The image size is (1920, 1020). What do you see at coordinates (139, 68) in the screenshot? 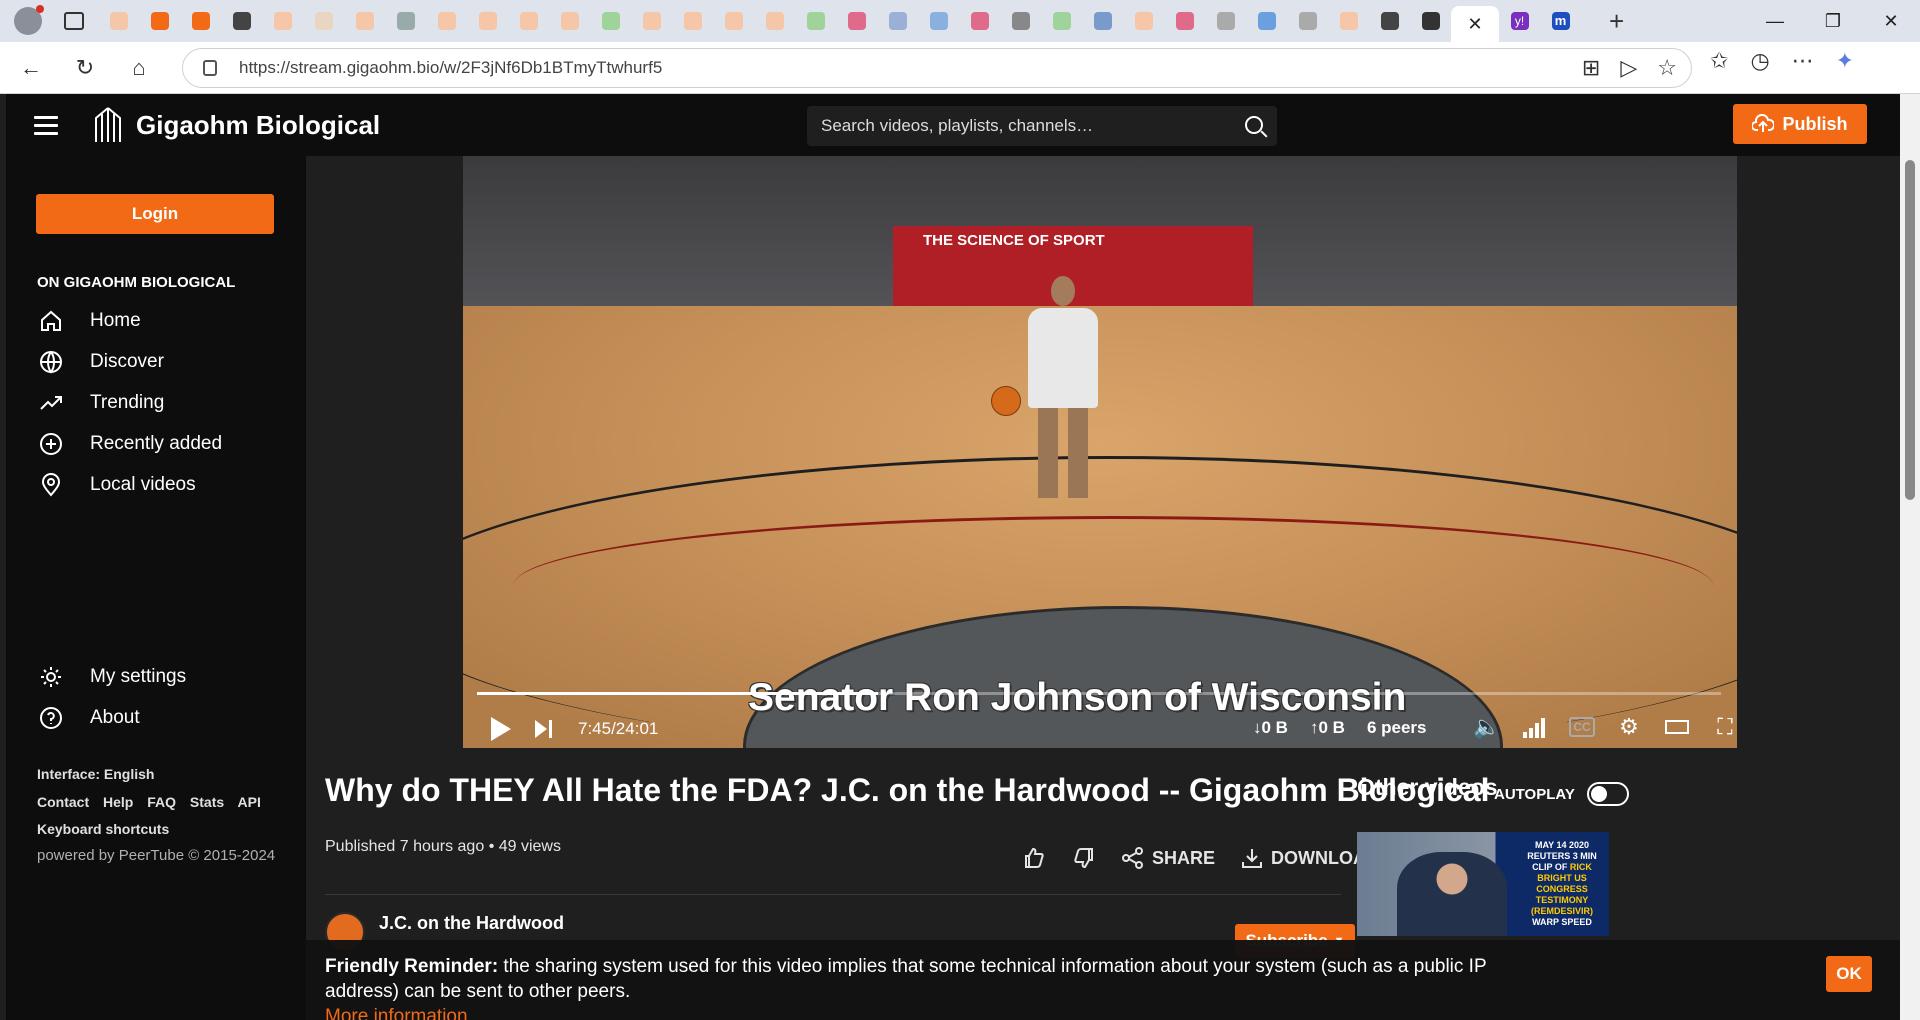
I see `home-button: ⌂` at bounding box center [139, 68].